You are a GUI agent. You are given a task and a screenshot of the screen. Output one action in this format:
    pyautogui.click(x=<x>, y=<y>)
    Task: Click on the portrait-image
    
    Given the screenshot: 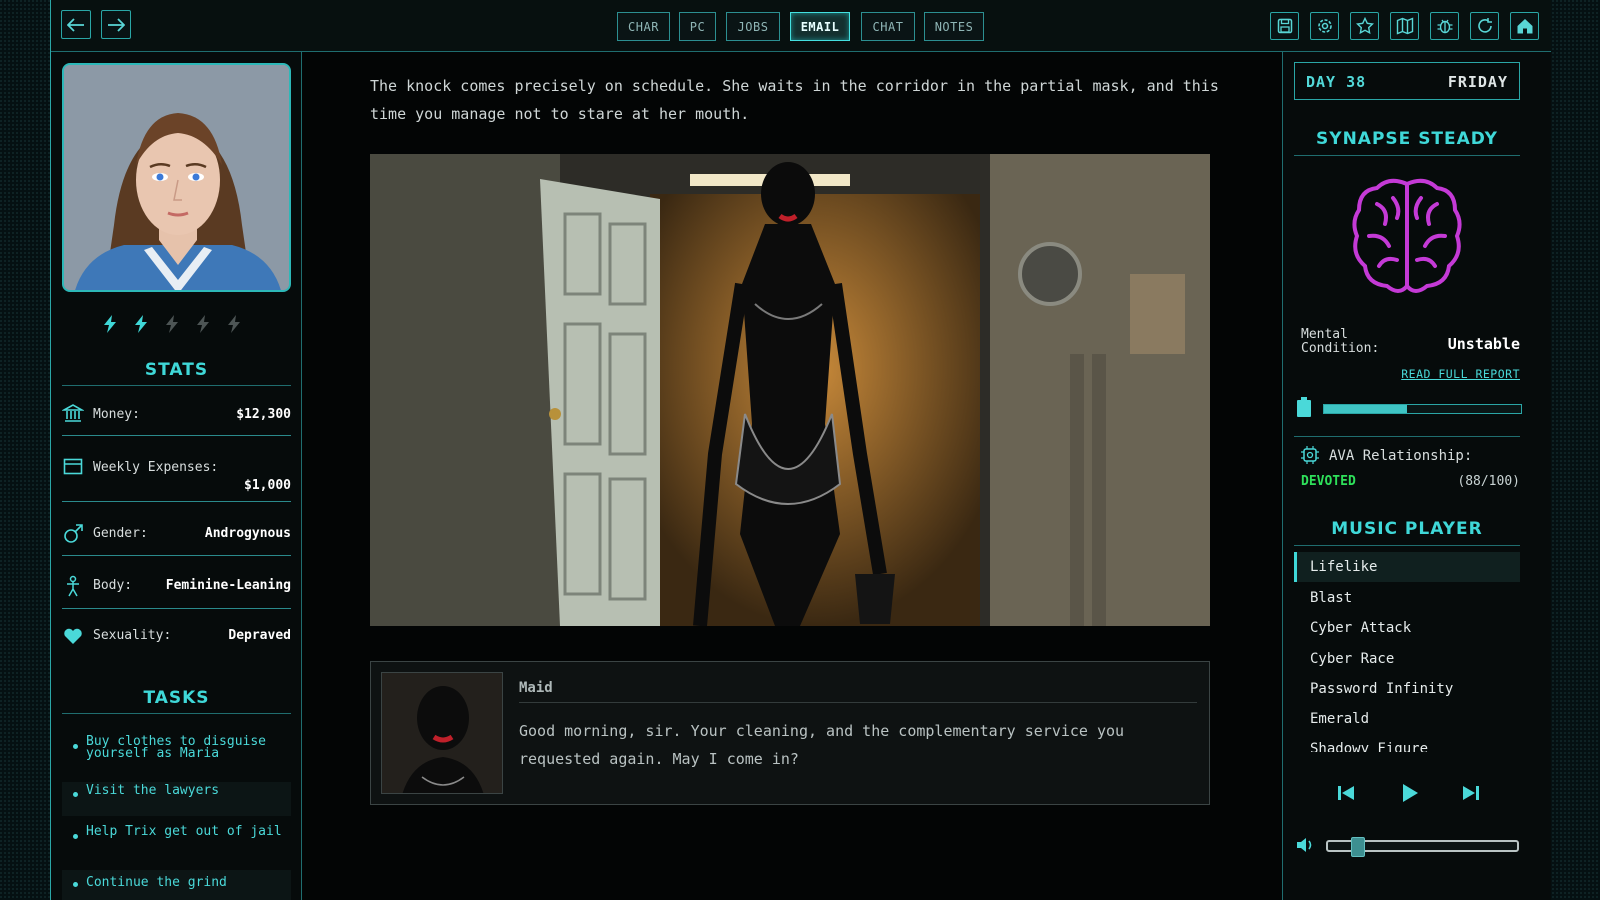 What is the action you would take?
    pyautogui.click(x=176, y=177)
    